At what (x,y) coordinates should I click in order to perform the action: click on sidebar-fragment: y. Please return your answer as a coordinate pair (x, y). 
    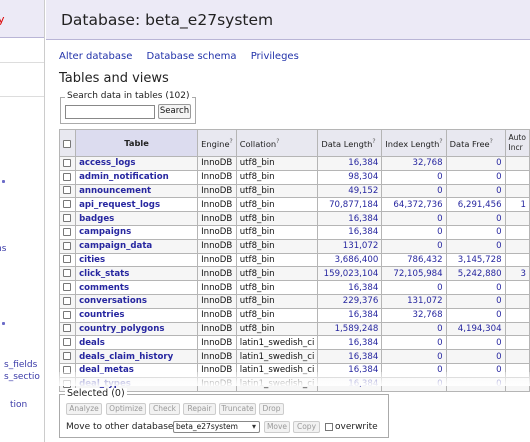
    Looking at the image, I should click on (2, 19).